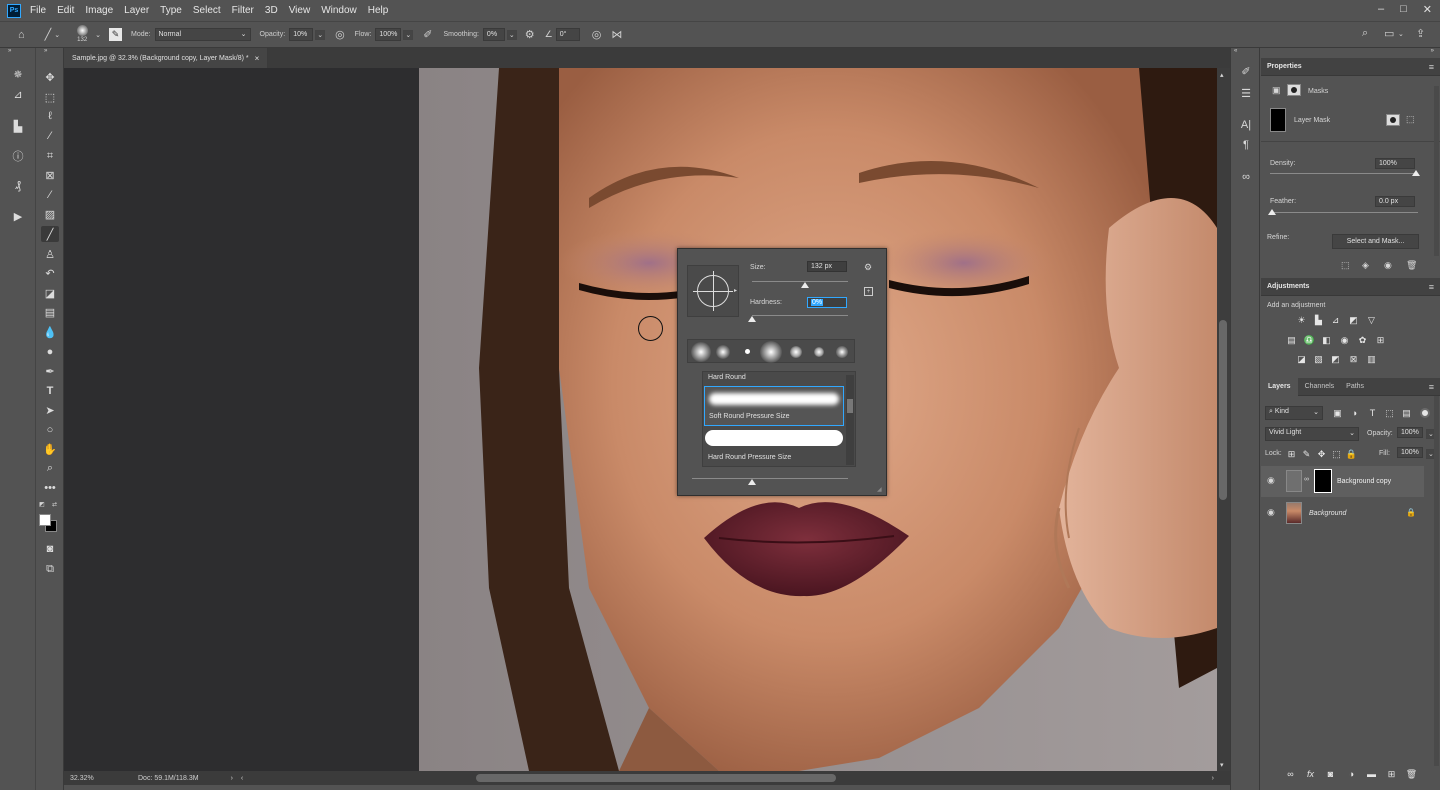  Describe the element at coordinates (50, 488) in the screenshot. I see `more-tools-icon: •••` at that location.